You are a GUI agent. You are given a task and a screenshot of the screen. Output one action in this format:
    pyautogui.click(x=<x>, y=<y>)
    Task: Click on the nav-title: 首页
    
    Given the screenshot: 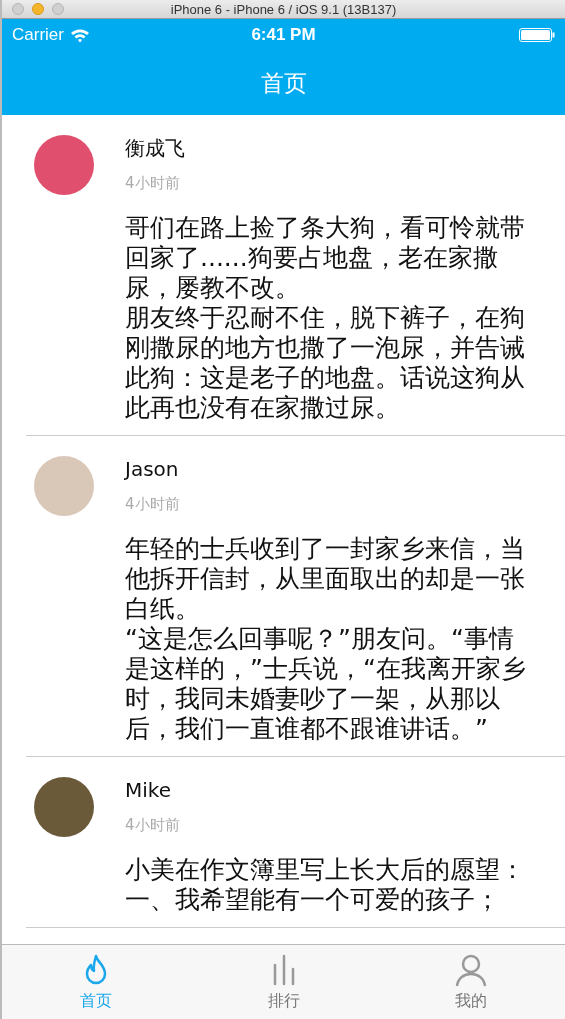 What is the action you would take?
    pyautogui.click(x=283, y=83)
    